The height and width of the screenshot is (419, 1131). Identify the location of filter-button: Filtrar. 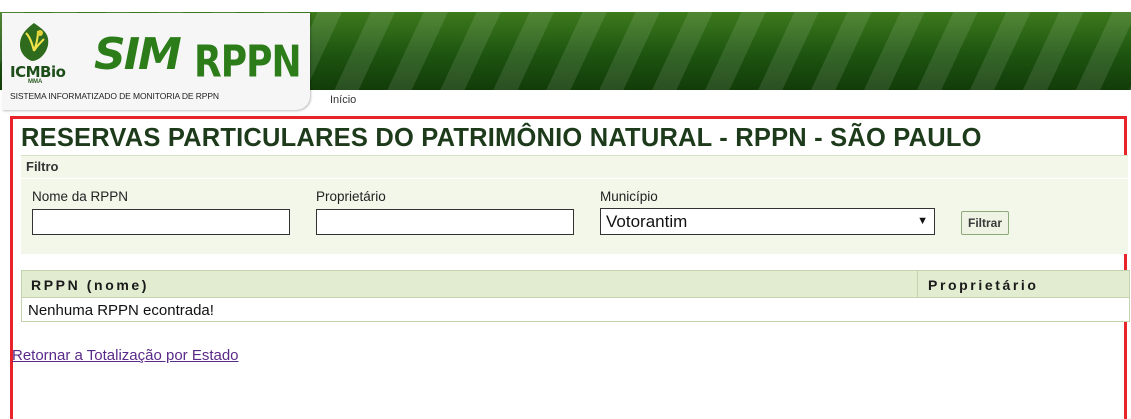
(985, 223).